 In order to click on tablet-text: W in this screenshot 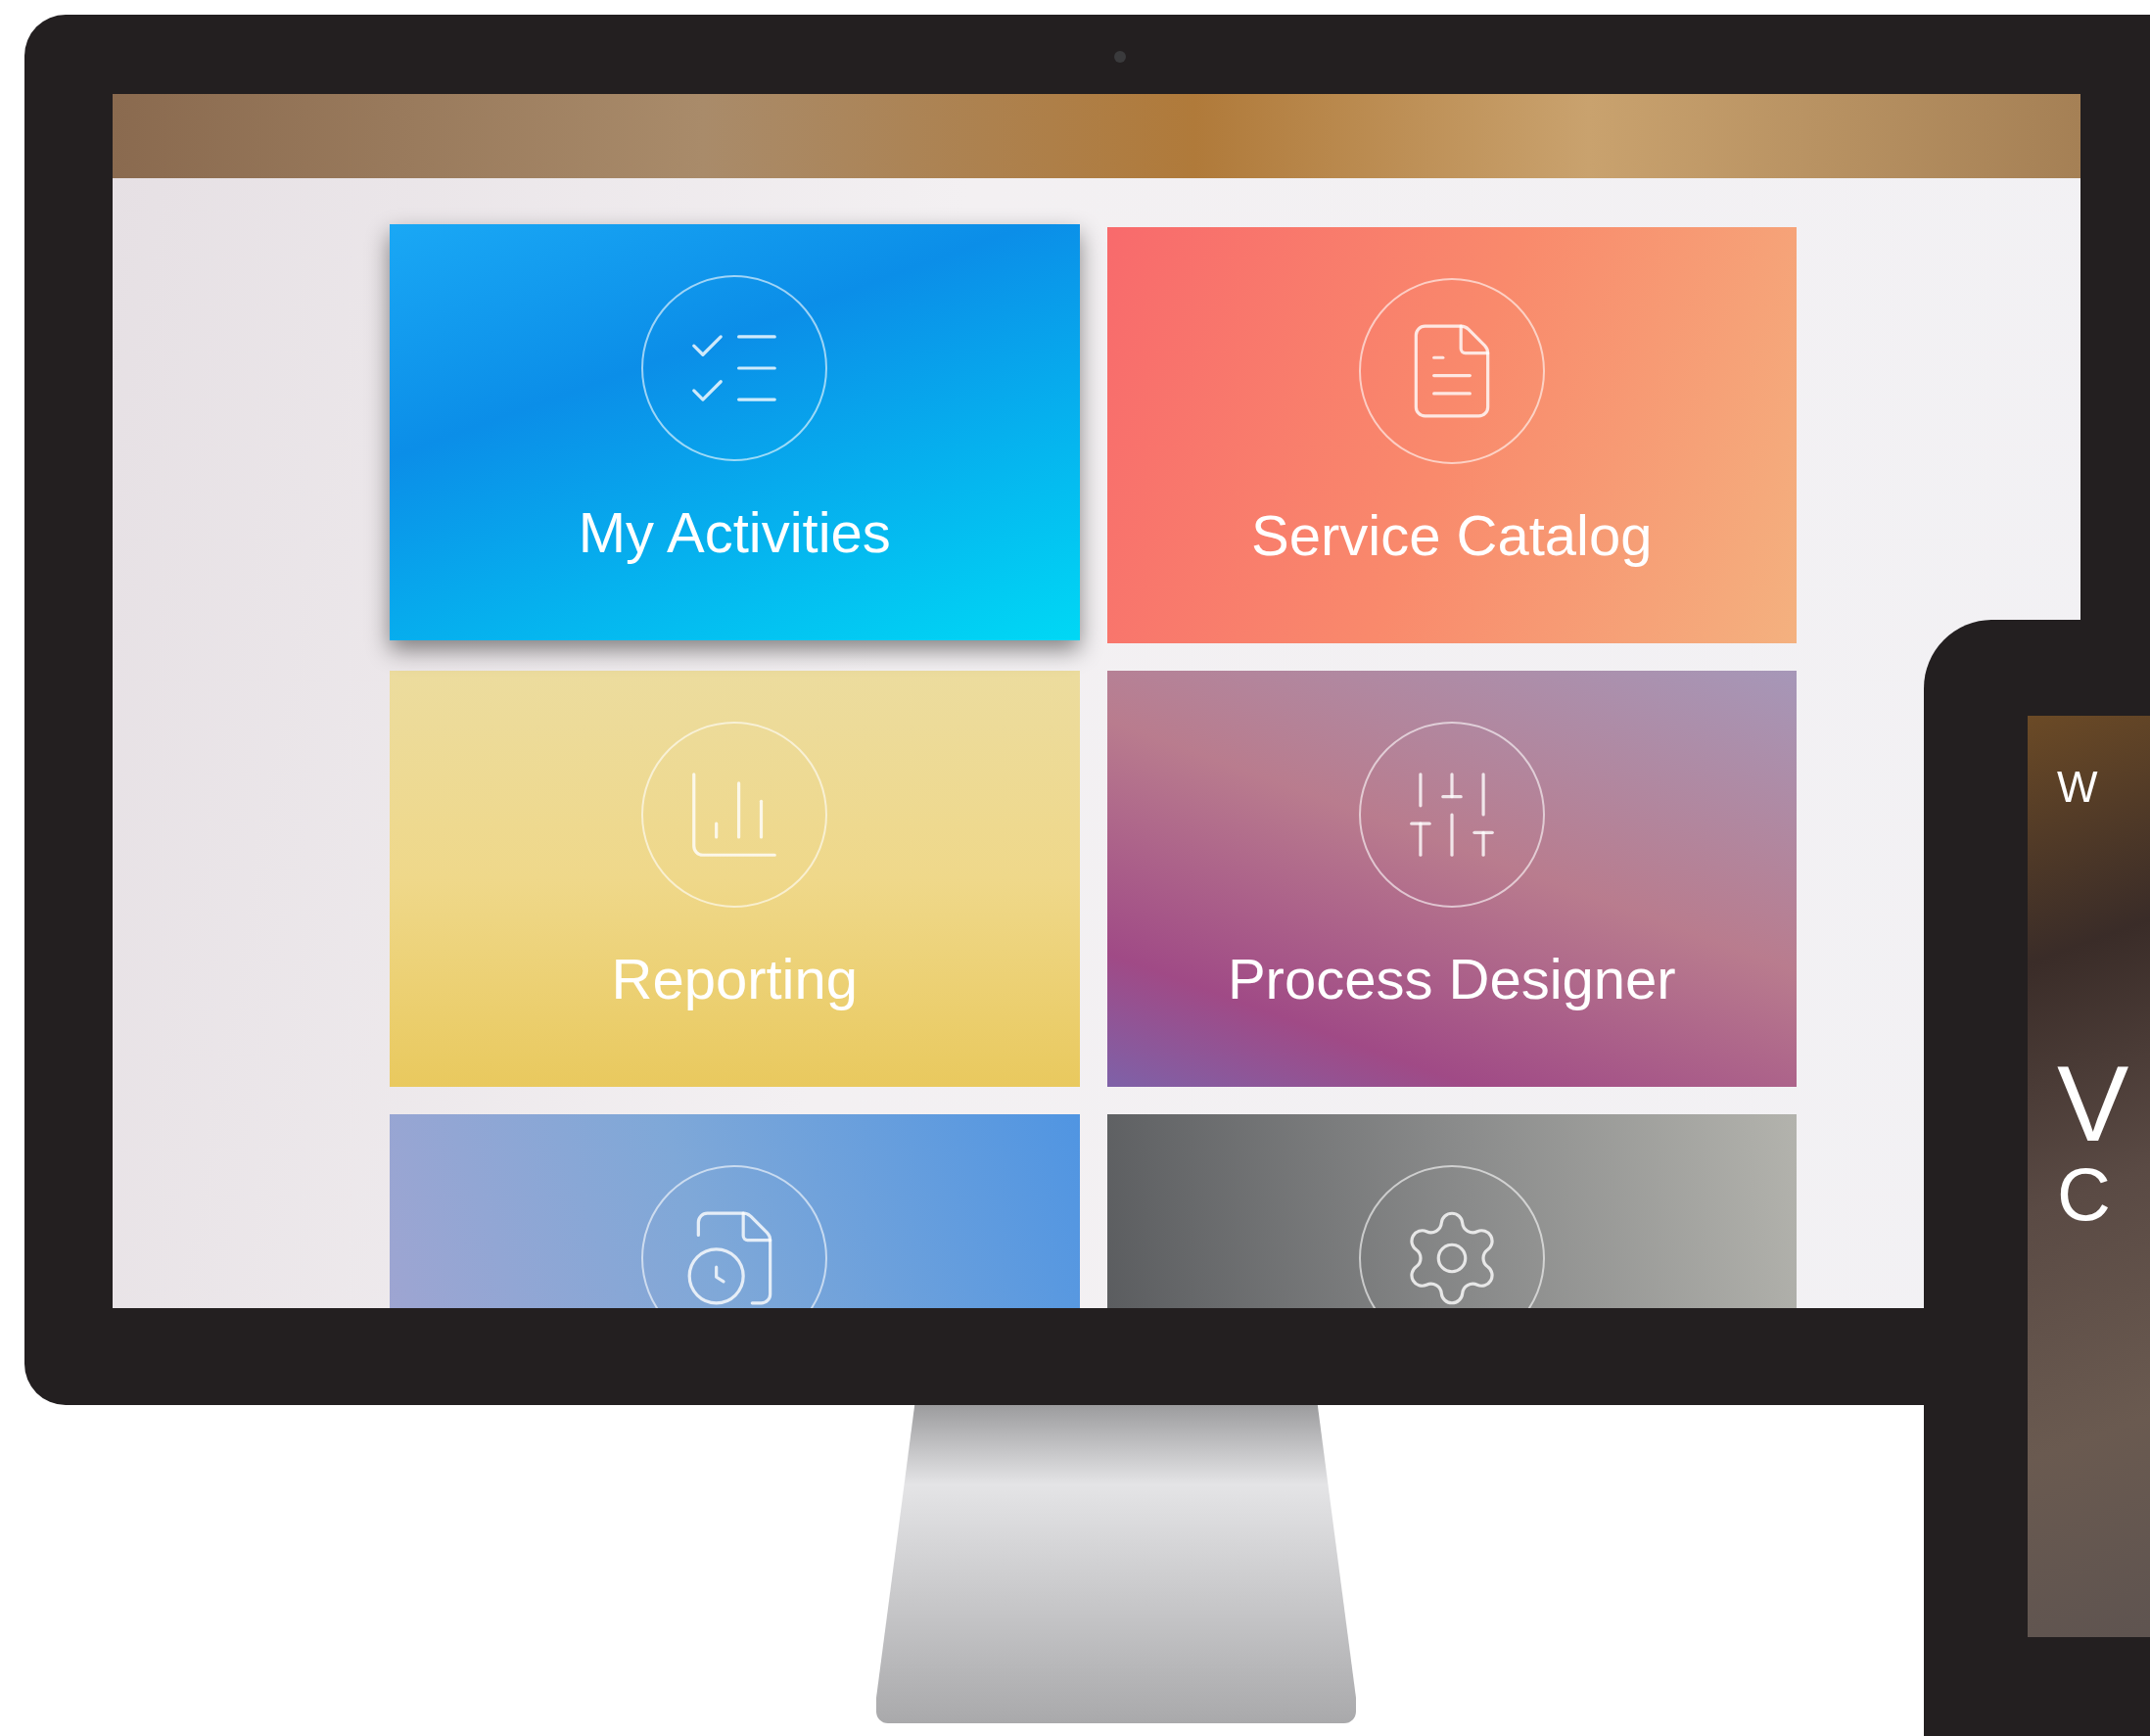, I will do `click(2078, 787)`.